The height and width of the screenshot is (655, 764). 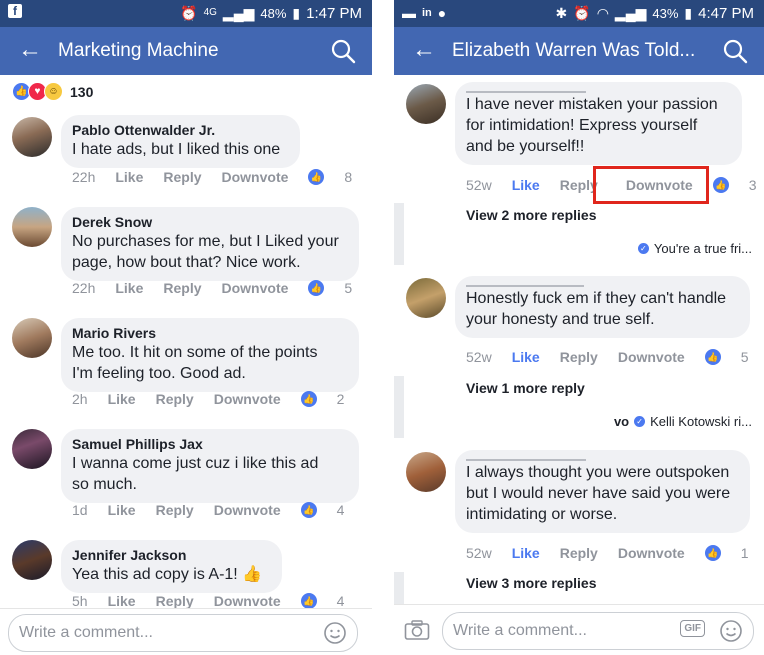 What do you see at coordinates (744, 357) in the screenshot?
I see `like-count-value: 5` at bounding box center [744, 357].